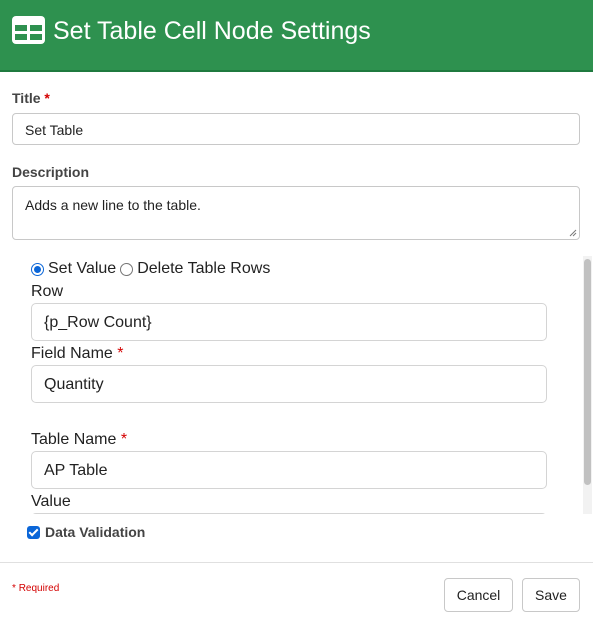 This screenshot has height=624, width=593. Describe the element at coordinates (587, 372) in the screenshot. I see `scrollbar-thumb` at that location.